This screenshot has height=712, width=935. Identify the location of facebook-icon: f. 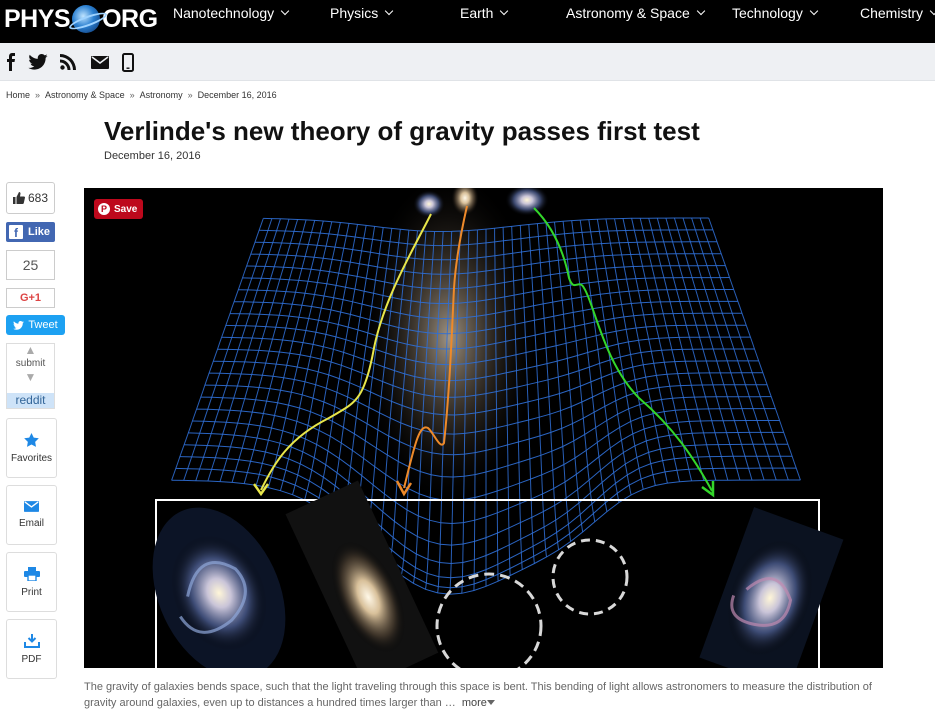
(16, 232).